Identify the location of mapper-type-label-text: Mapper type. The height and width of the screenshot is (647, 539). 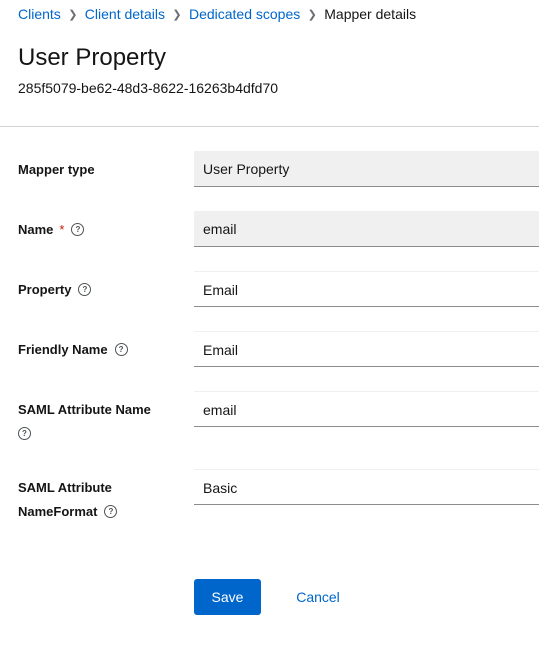
(56, 169).